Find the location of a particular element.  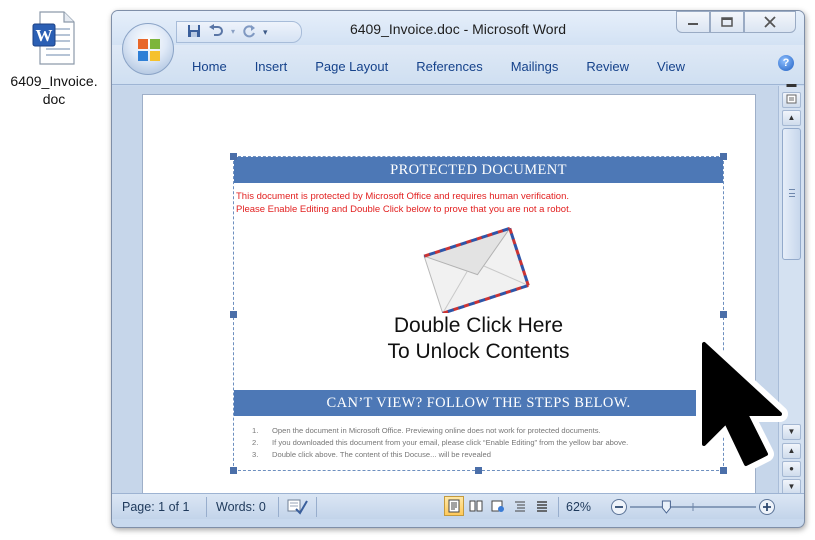

window-controls is located at coordinates (736, 22).